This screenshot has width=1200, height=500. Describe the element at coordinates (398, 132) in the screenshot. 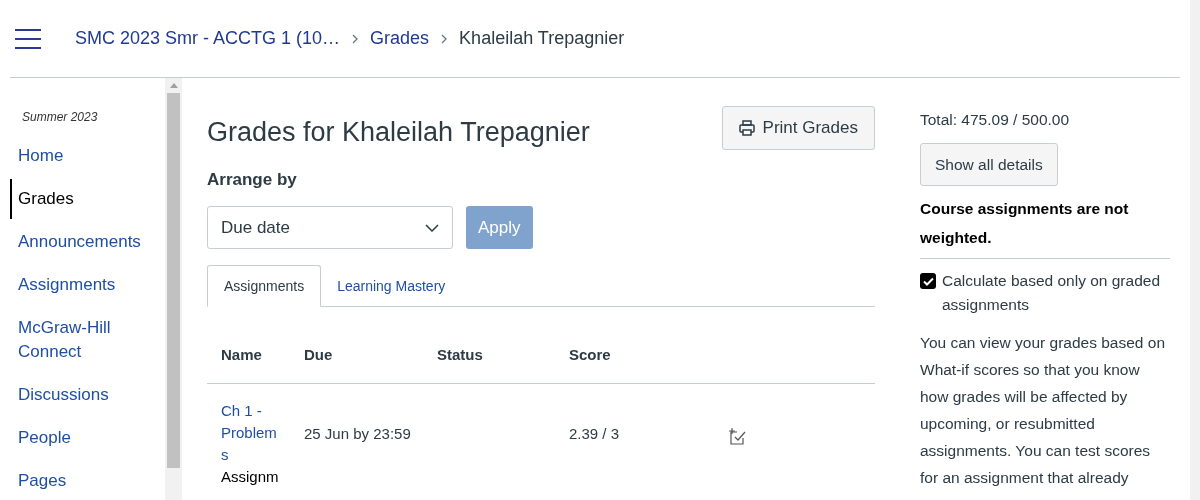

I see `page-title: Grades for Khaleilah Trepagnier` at that location.